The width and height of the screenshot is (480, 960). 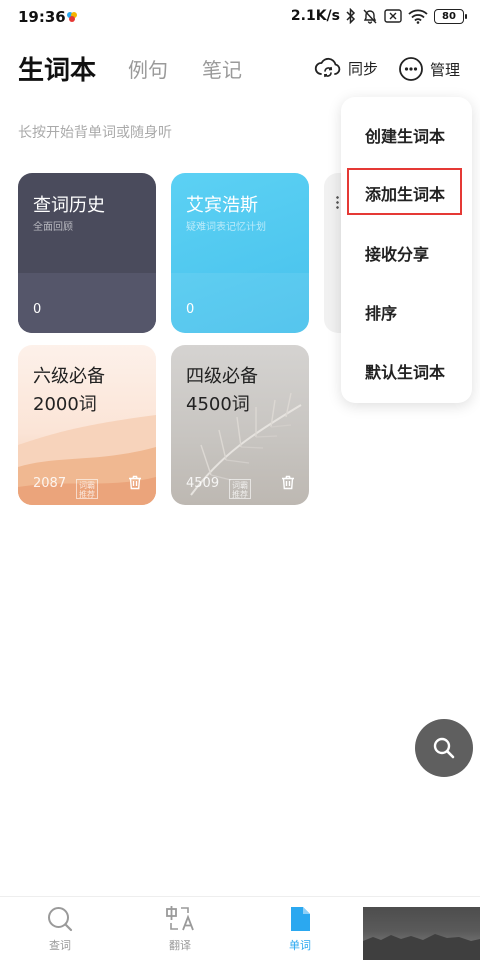 I want to click on book-title: 六级必备 2000词, so click(x=69, y=391).